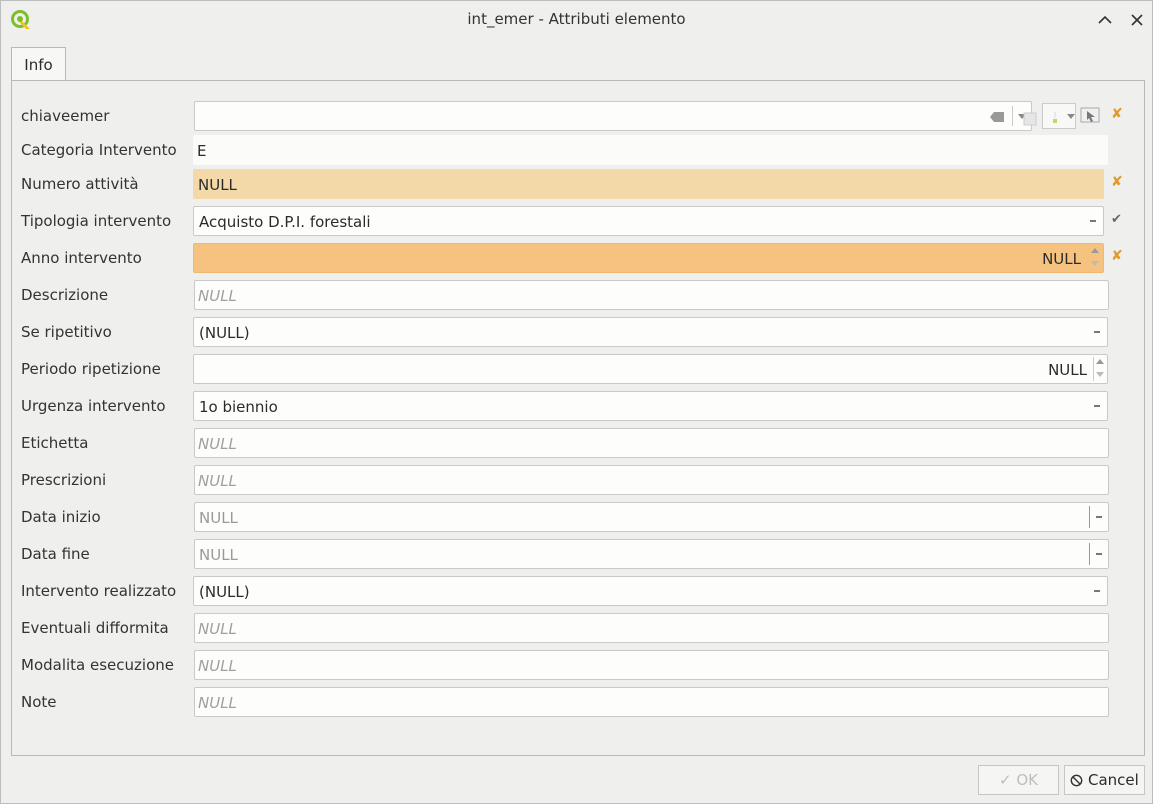 This screenshot has height=804, width=1153. Describe the element at coordinates (651, 295) in the screenshot. I see `descrizione-input: NULL` at that location.